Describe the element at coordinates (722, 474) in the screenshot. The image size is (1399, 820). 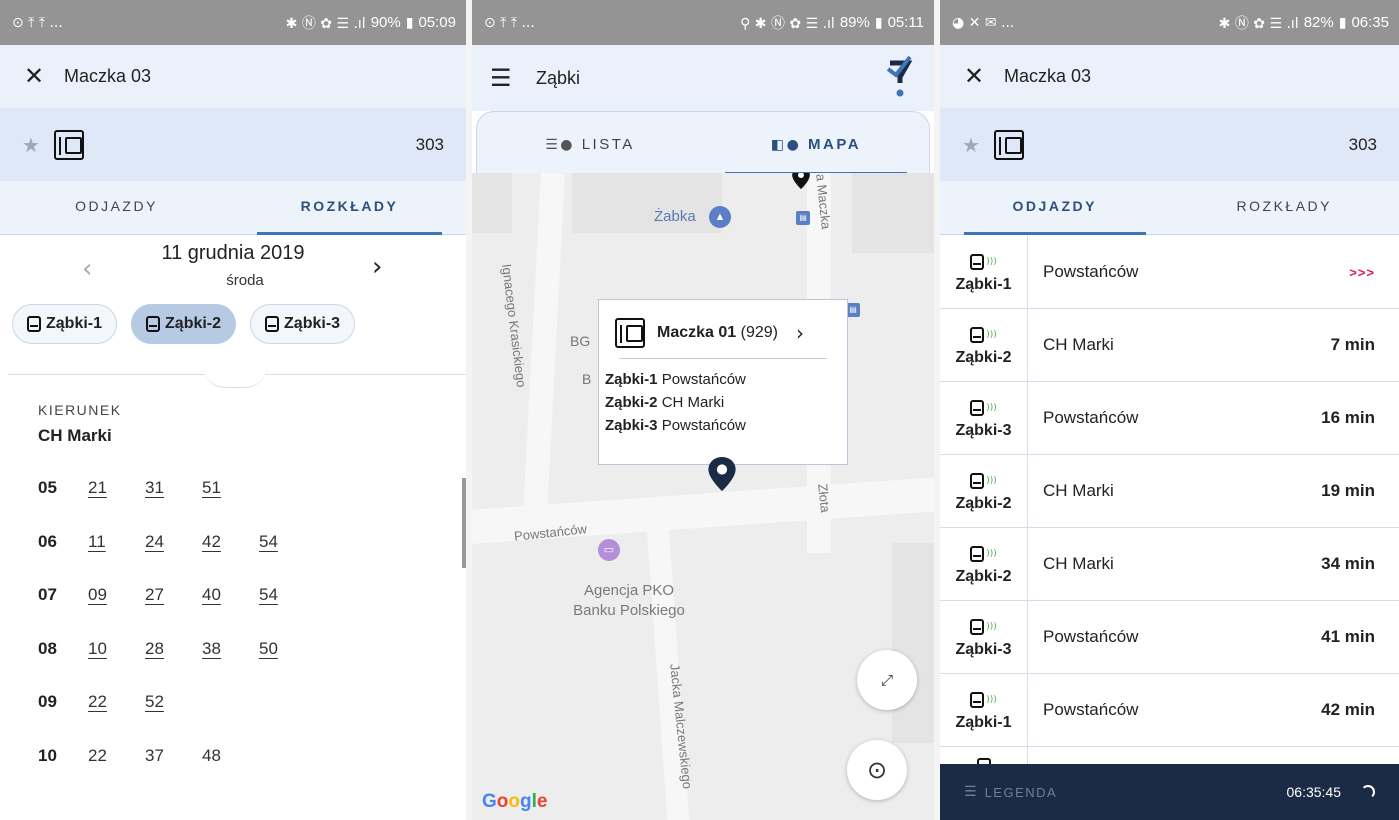
I see `selected-stop-pin-icon` at that location.